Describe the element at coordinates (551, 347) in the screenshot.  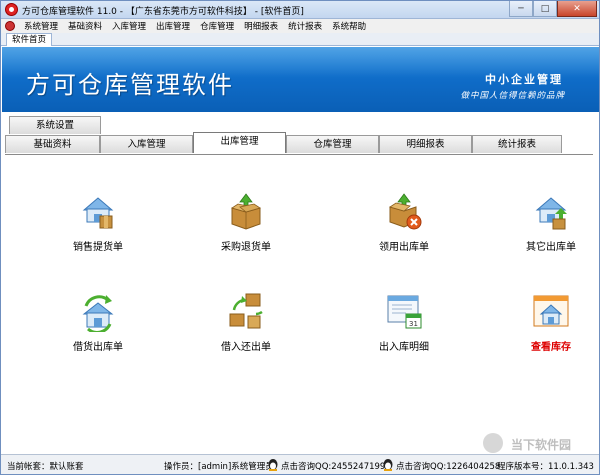
I see `tile-label: 查看库存` at that location.